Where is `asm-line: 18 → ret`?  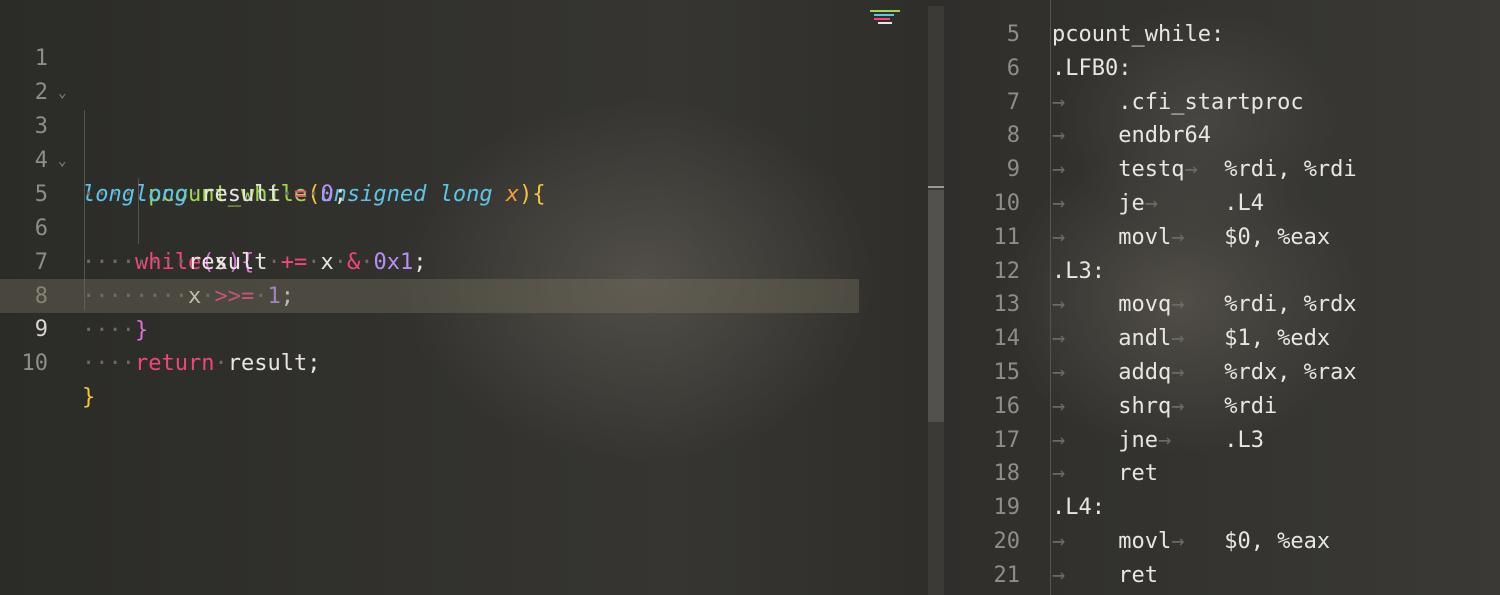
asm-line: 18 → ret is located at coordinates (1222, 474).